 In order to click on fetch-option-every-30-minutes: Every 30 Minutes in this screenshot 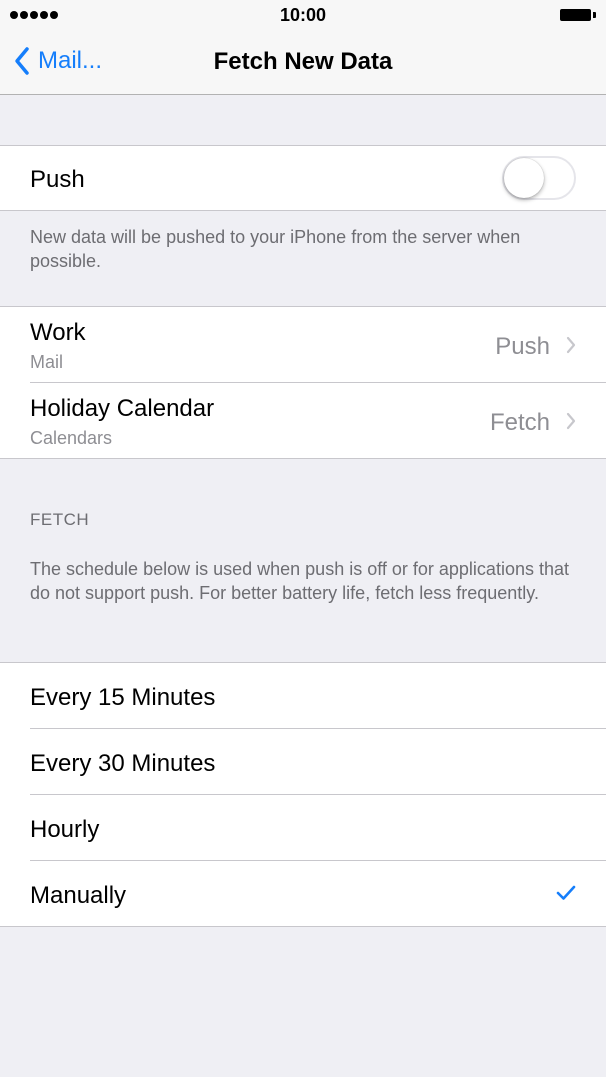, I will do `click(303, 762)`.